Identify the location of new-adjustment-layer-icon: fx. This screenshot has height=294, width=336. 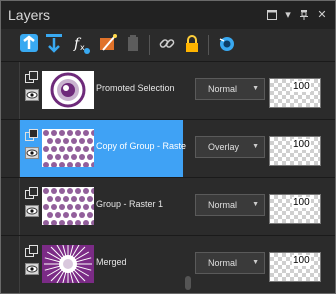
(82, 44).